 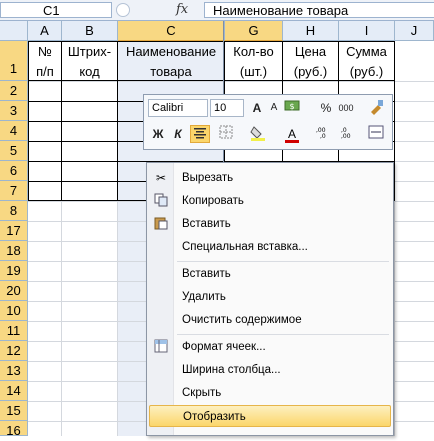 What do you see at coordinates (14, 371) in the screenshot?
I see `row-header: 13` at bounding box center [14, 371].